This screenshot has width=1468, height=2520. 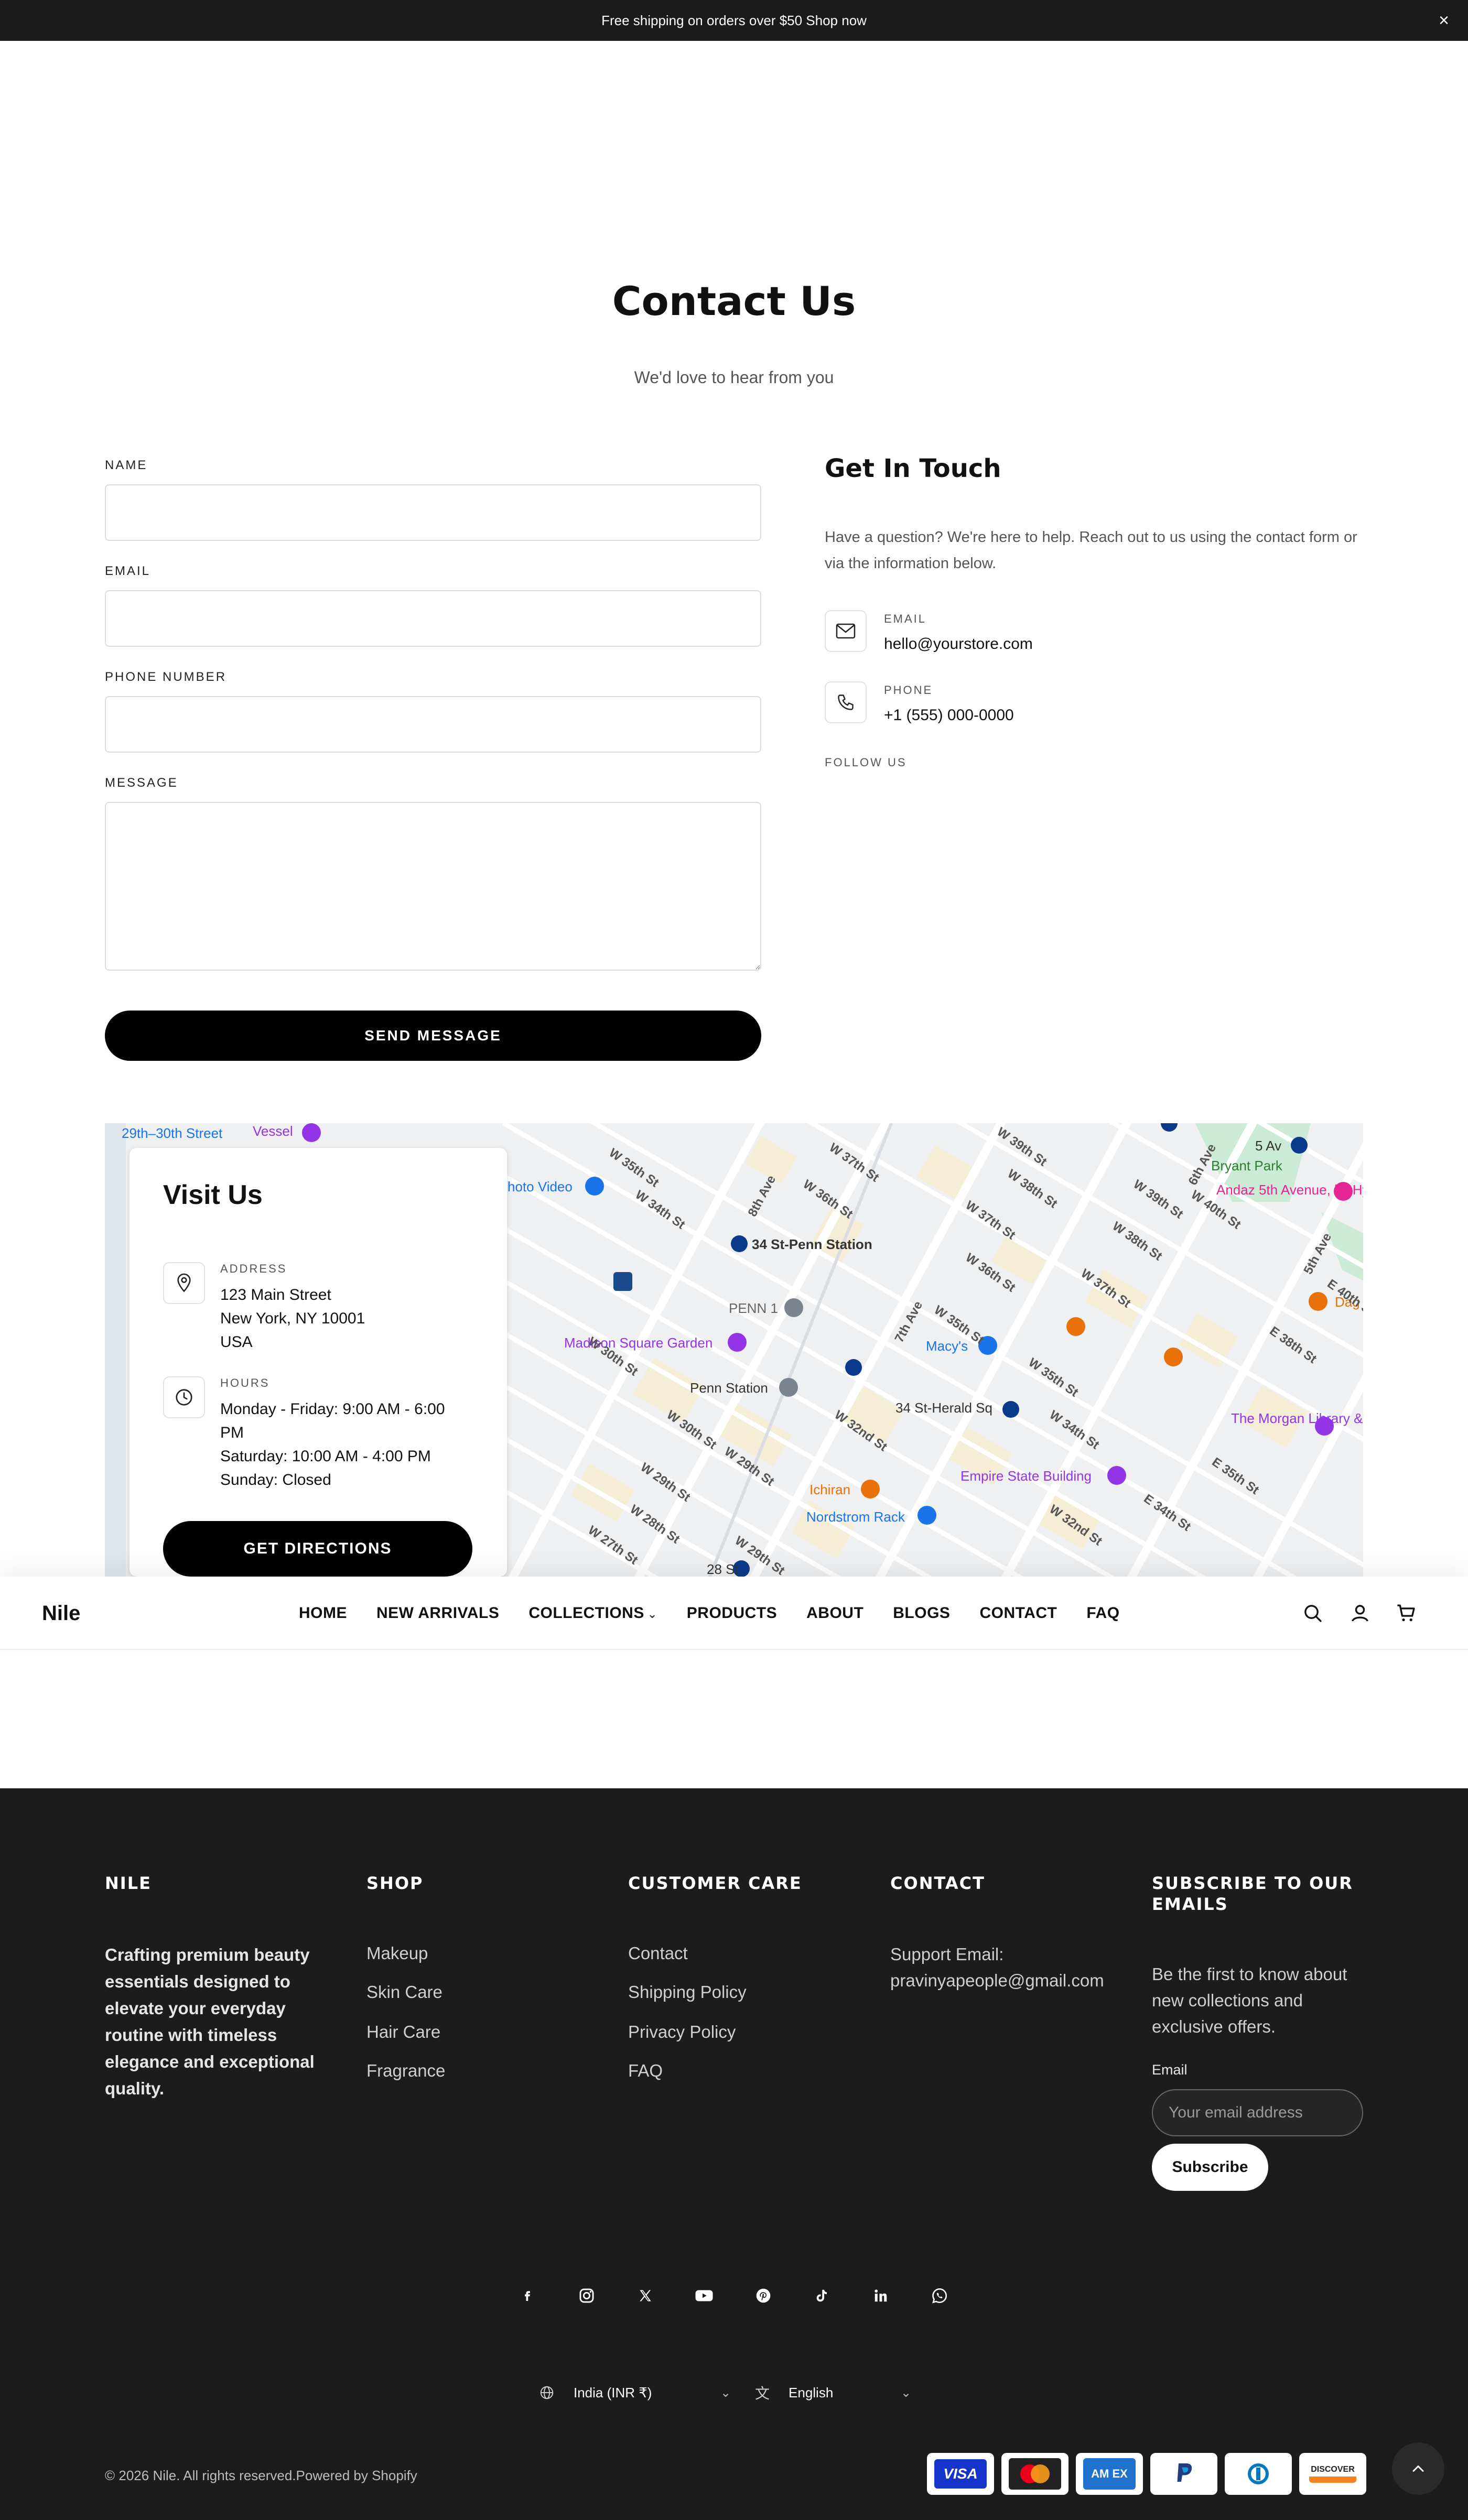 I want to click on footer-link-privacy-policy: Privacy Policy, so click(x=682, y=2032).